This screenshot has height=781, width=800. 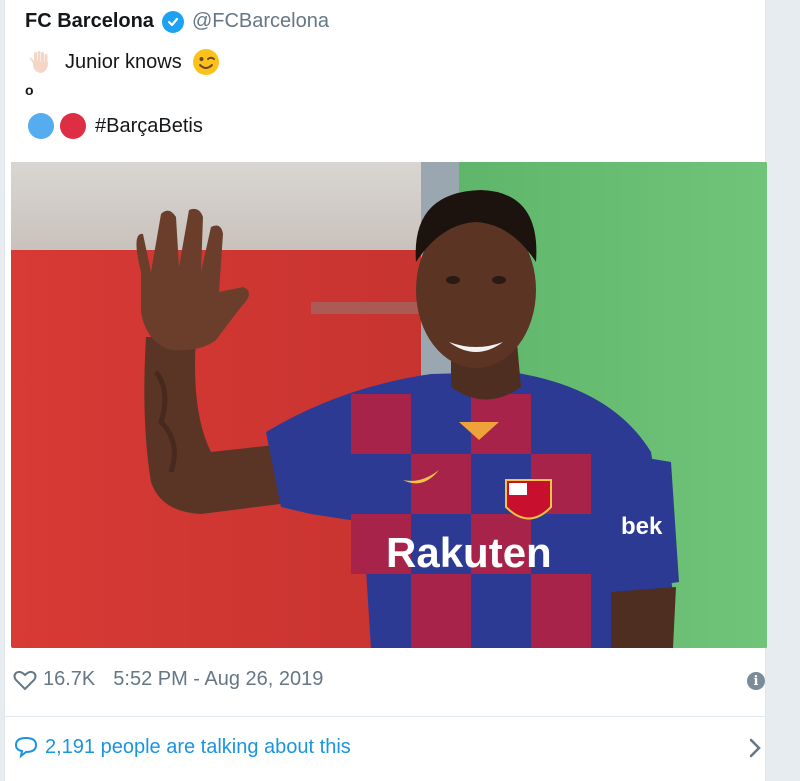 What do you see at coordinates (469, 552) in the screenshot?
I see `sponsor-chest-text: Rakuten` at bounding box center [469, 552].